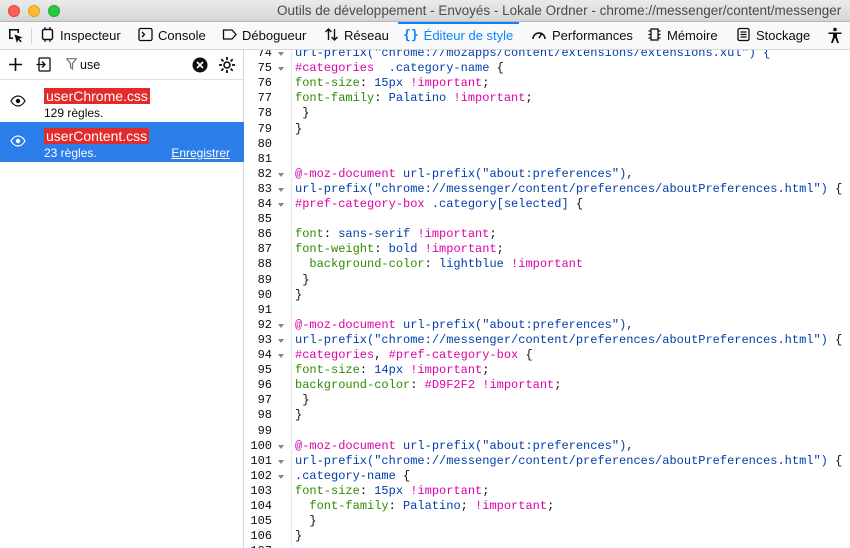 The height and width of the screenshot is (548, 850). Describe the element at coordinates (547, 234) in the screenshot. I see `code-line: 86 font: sans-serif !important;` at that location.